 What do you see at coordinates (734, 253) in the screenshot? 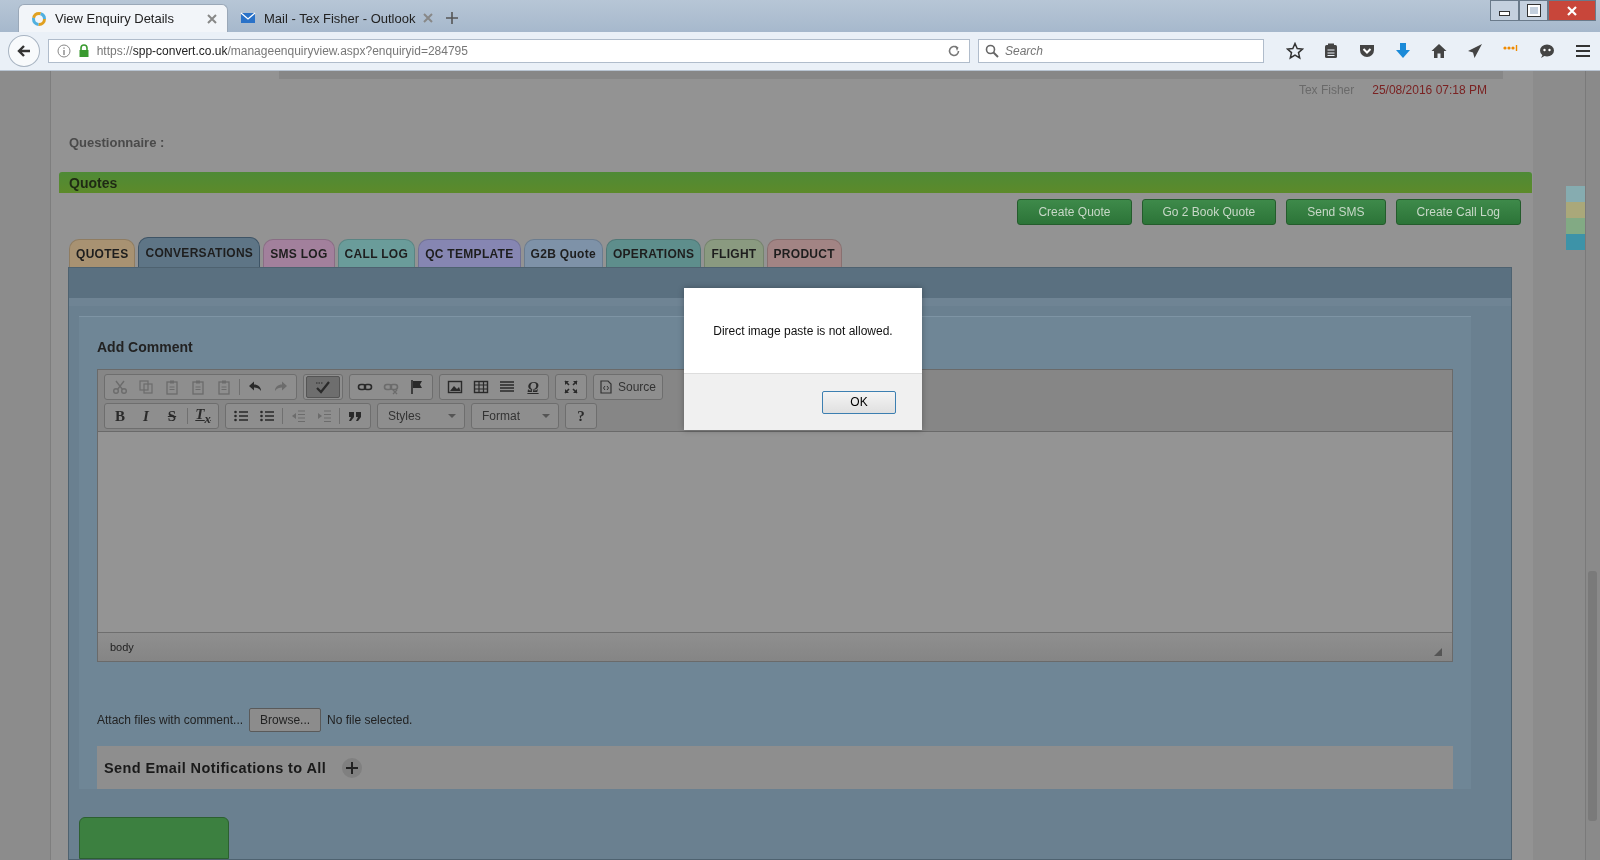
I see `tab: FLIGHT` at bounding box center [734, 253].